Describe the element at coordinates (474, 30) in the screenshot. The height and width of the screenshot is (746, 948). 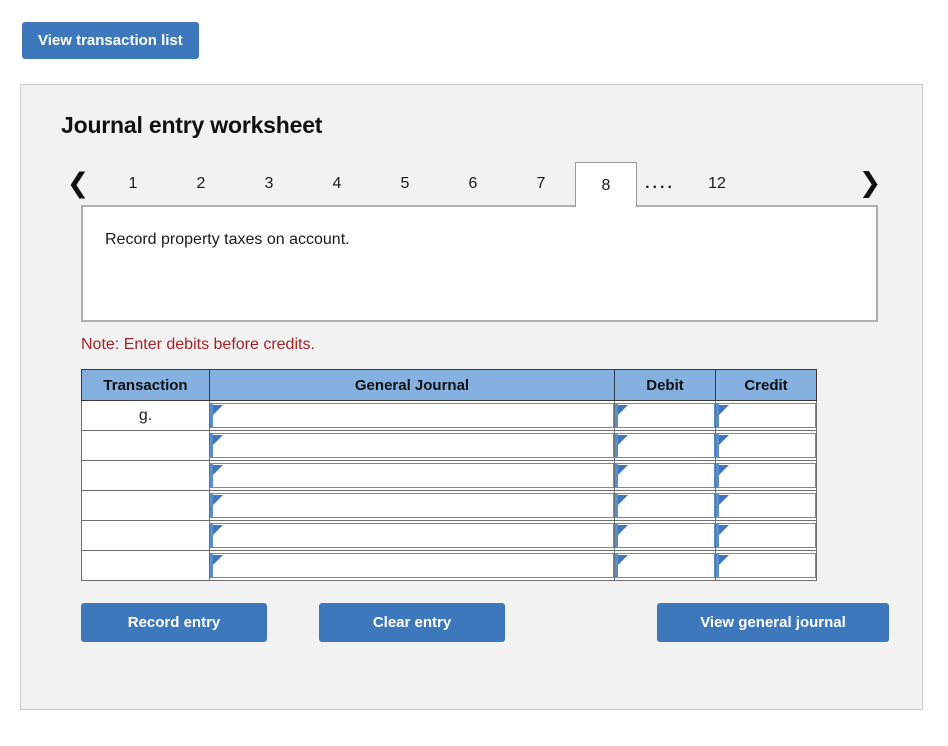
I see `top-bar: View transaction list` at that location.